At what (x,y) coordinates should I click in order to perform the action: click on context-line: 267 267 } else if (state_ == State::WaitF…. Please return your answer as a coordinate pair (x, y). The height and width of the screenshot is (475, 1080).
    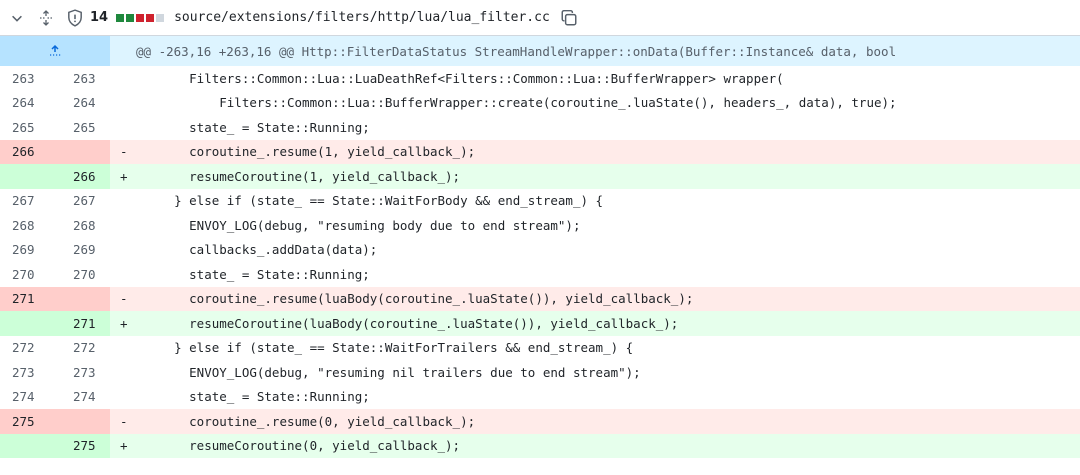
    Looking at the image, I should click on (540, 201).